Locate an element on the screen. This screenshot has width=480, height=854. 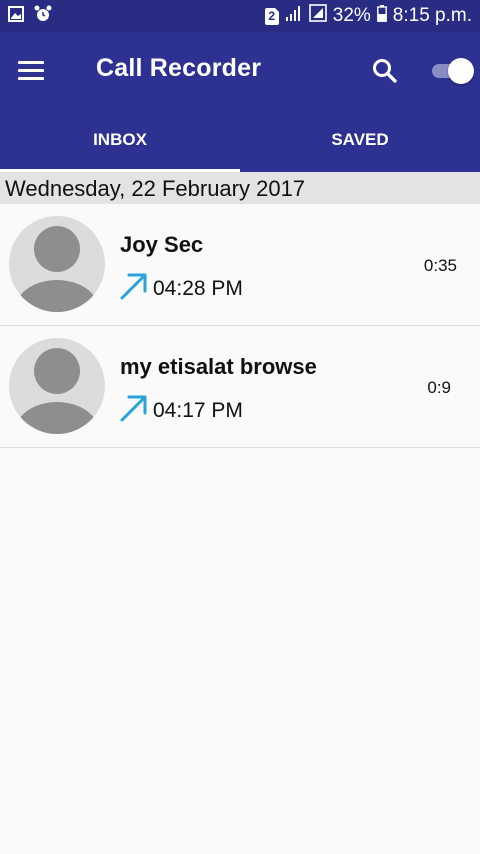
status-time: 8:15 p.m. is located at coordinates (432, 15).